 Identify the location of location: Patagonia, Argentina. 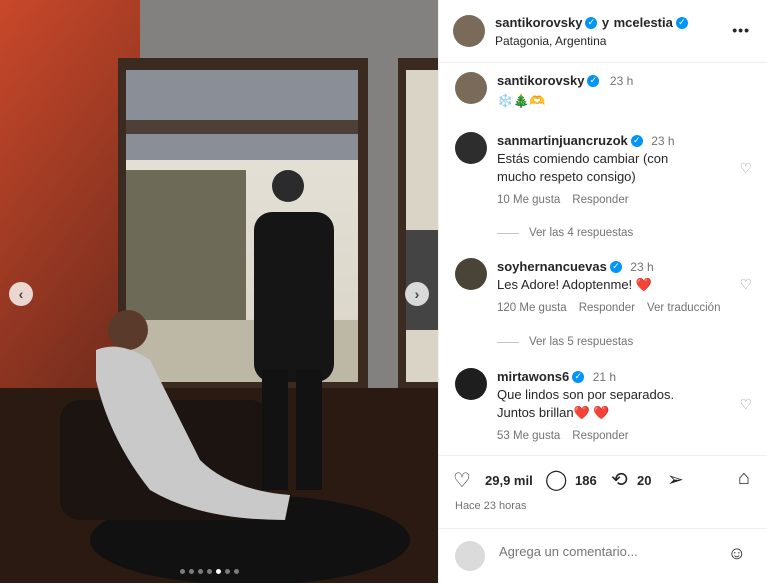
(591, 41).